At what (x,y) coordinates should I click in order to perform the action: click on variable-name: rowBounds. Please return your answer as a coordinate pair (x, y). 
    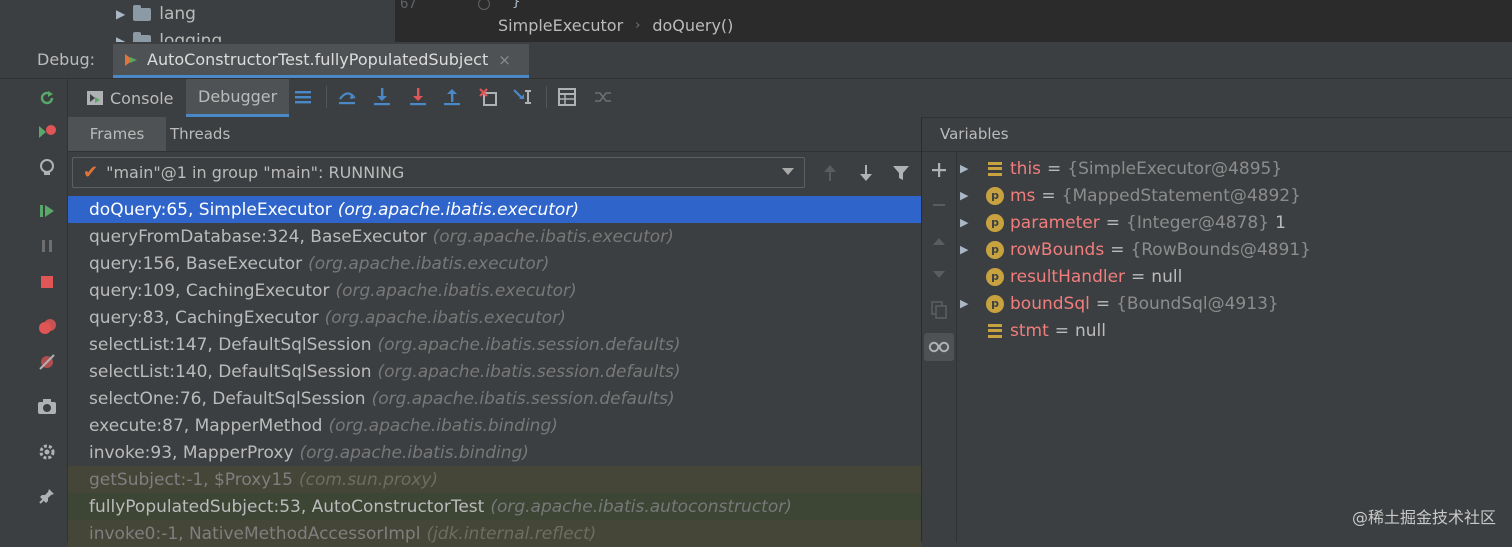
    Looking at the image, I should click on (1057, 249).